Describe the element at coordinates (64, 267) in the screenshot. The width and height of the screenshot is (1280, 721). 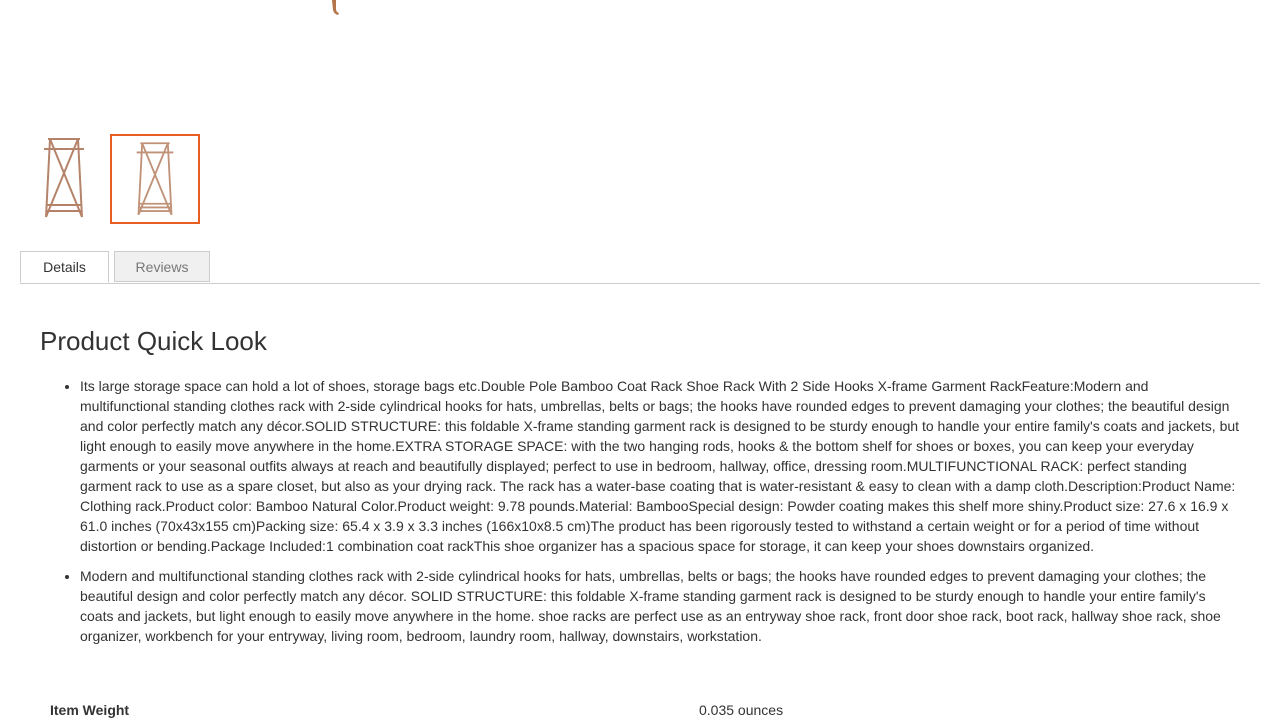
I see `tab-details: Details` at that location.